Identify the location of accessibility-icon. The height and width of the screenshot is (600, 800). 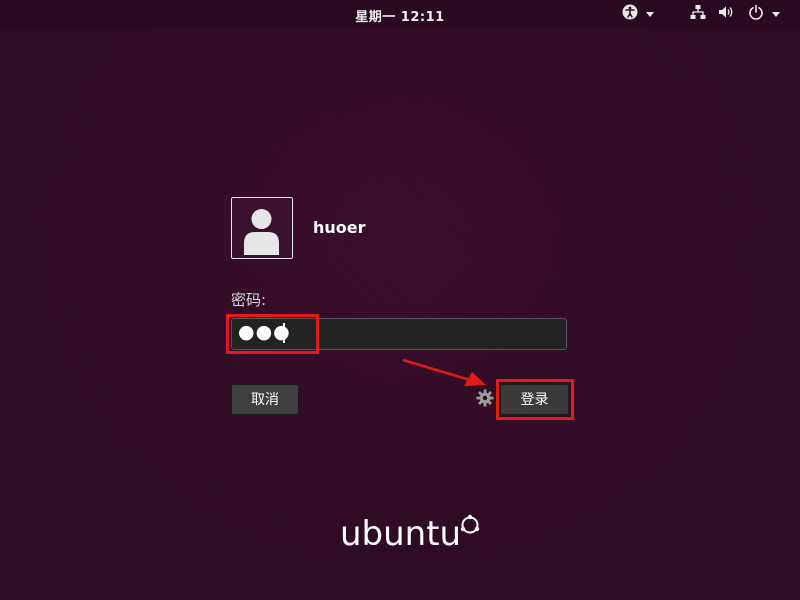
(630, 14).